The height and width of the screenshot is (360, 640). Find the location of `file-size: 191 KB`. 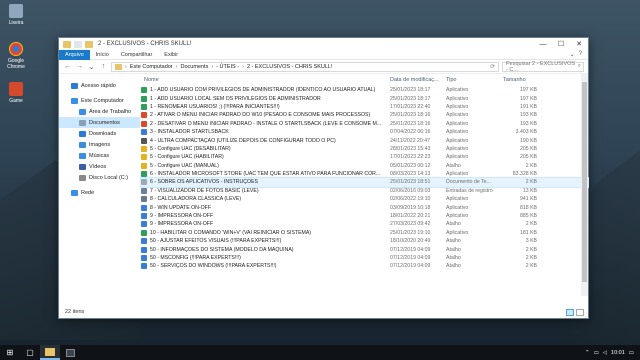

file-size: 191 KB is located at coordinates (528, 106).